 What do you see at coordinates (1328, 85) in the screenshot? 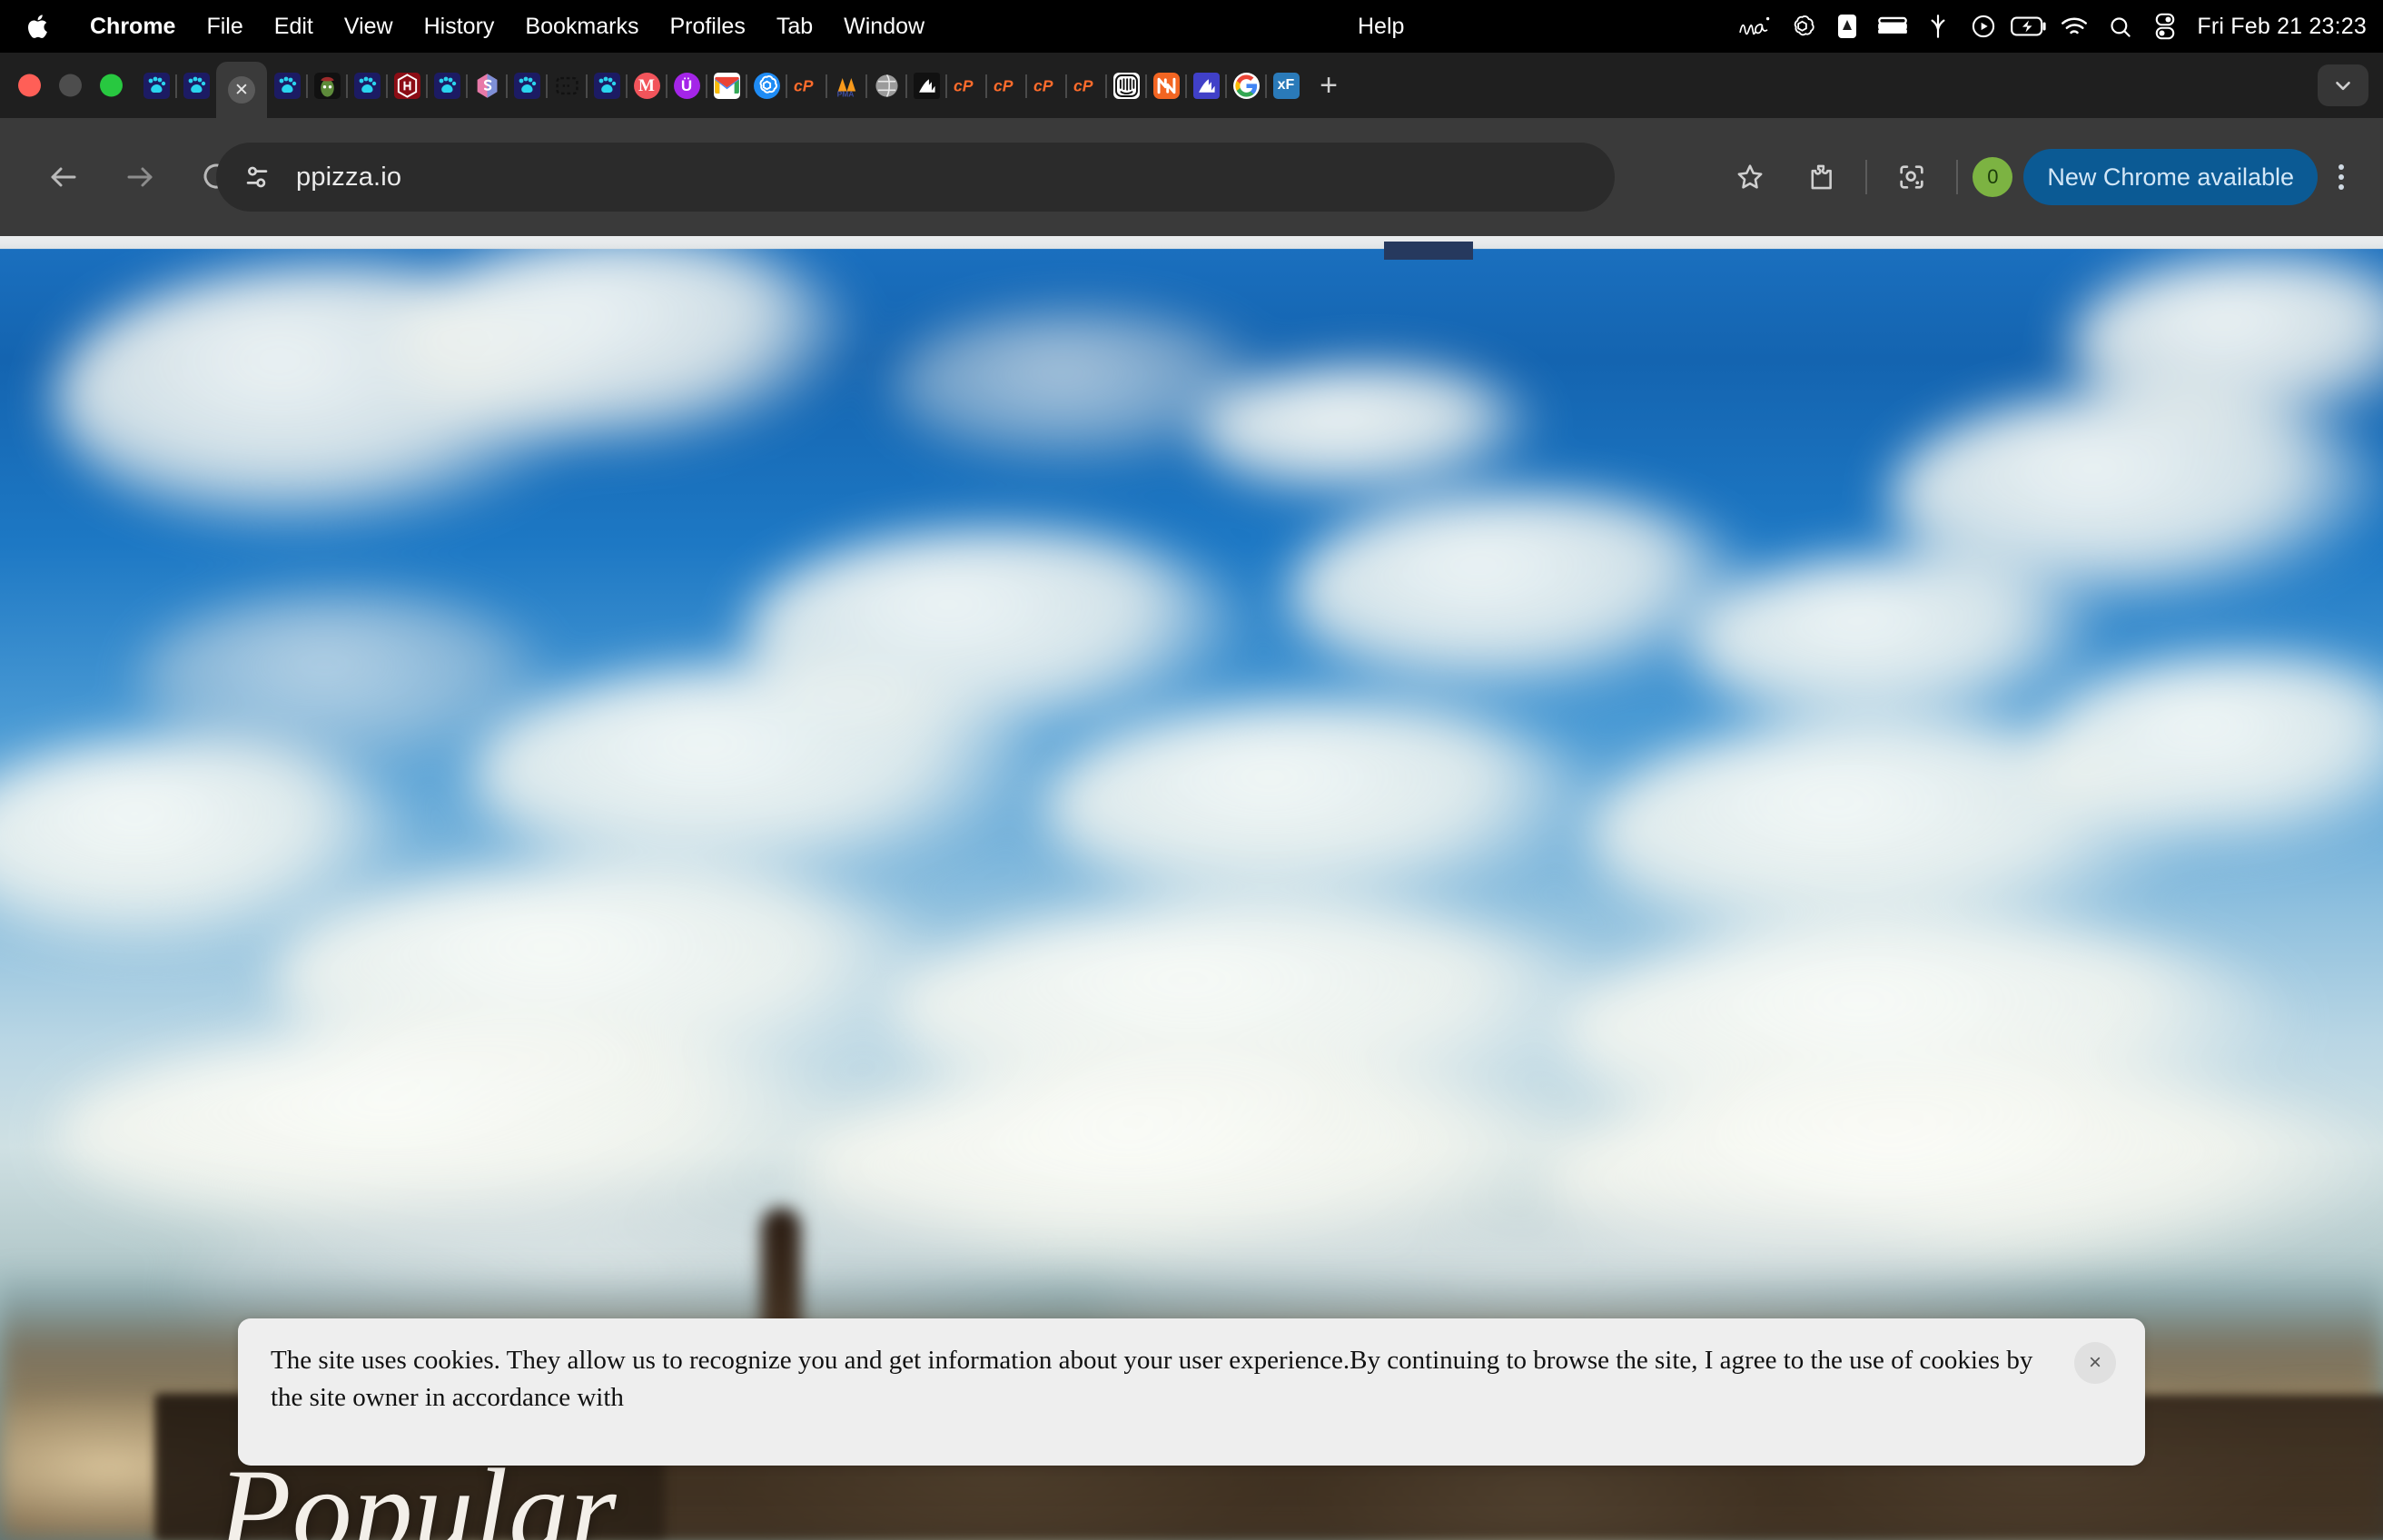
I see `new-tab-button: +` at bounding box center [1328, 85].